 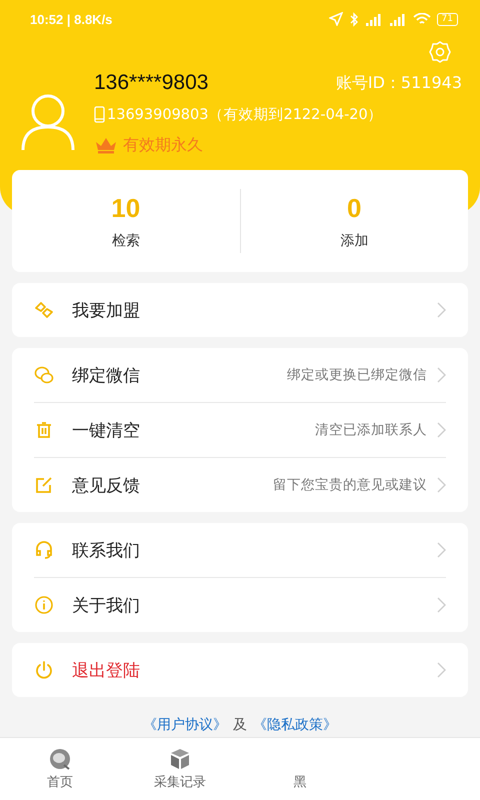 I want to click on stat-value: 10, so click(x=125, y=208).